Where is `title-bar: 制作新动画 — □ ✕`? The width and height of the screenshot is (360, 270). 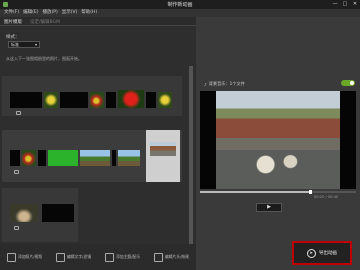 title-bar: 制作新动画 — □ ✕ is located at coordinates (180, 4).